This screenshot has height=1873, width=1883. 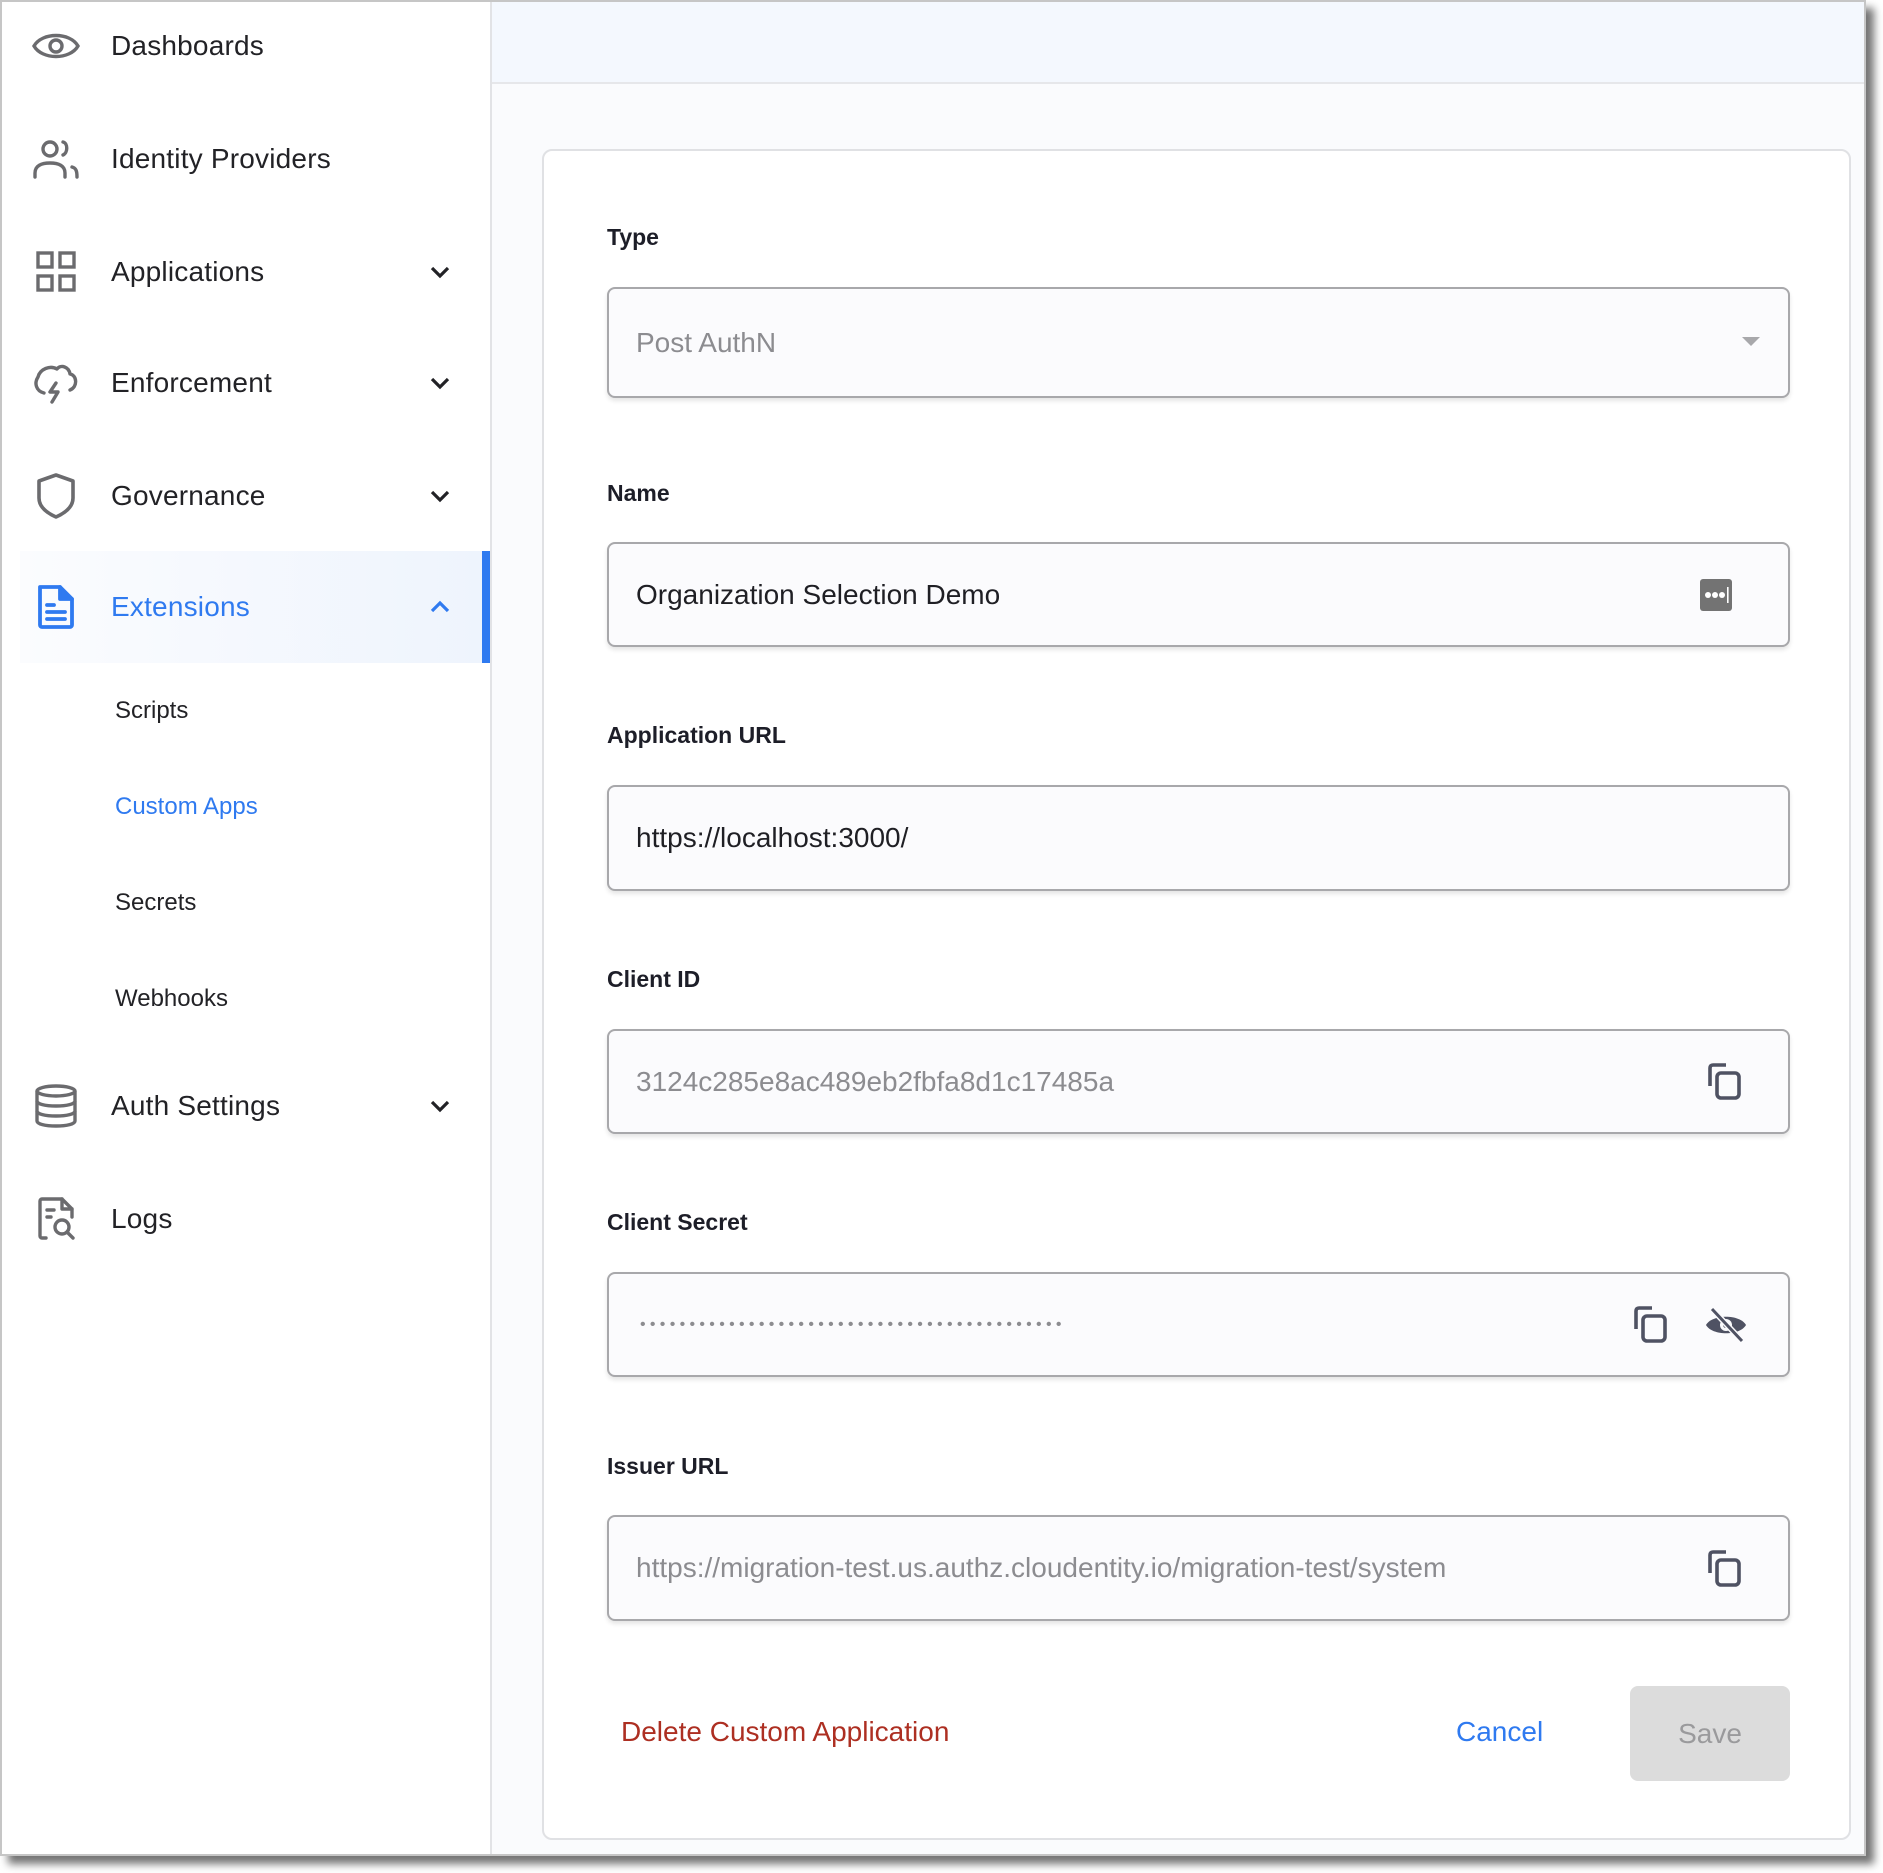 What do you see at coordinates (255, 1219) in the screenshot?
I see `sidebar-item-logs: Logs` at bounding box center [255, 1219].